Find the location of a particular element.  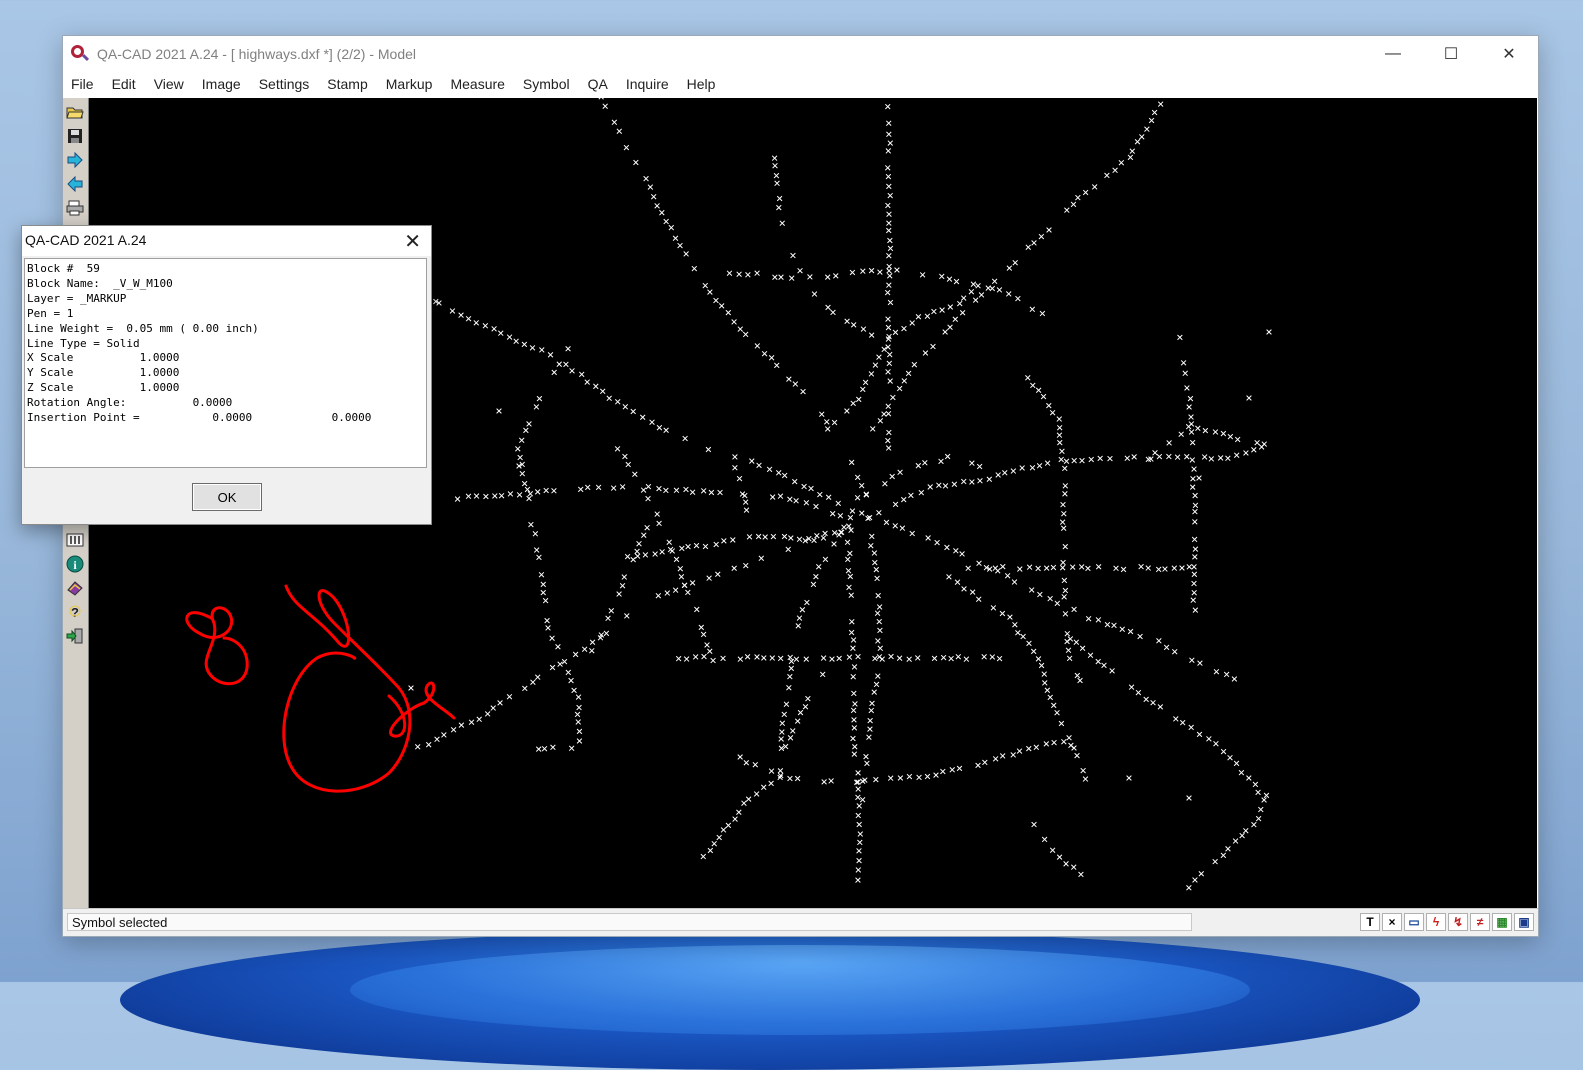

snap-icon: ↯ is located at coordinates (1458, 922).